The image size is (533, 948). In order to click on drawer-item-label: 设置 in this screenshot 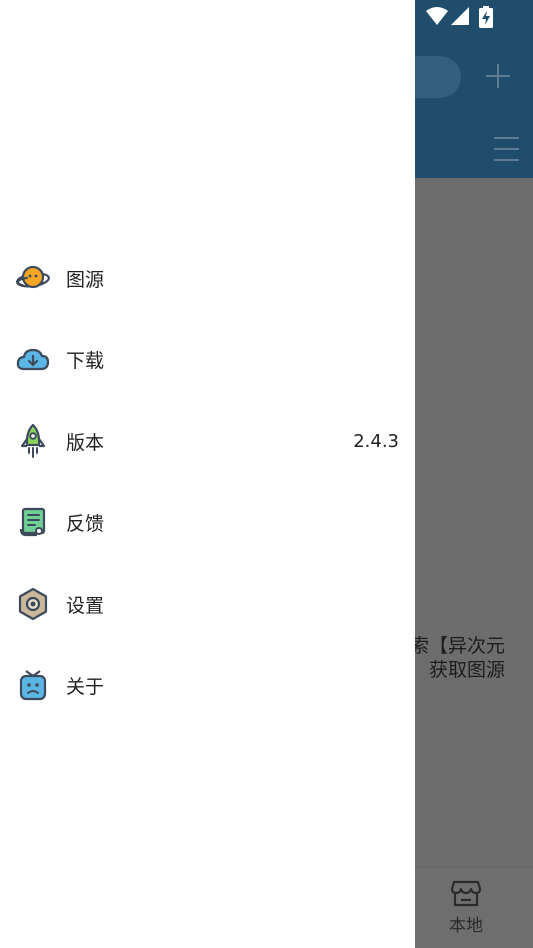, I will do `click(85, 605)`.